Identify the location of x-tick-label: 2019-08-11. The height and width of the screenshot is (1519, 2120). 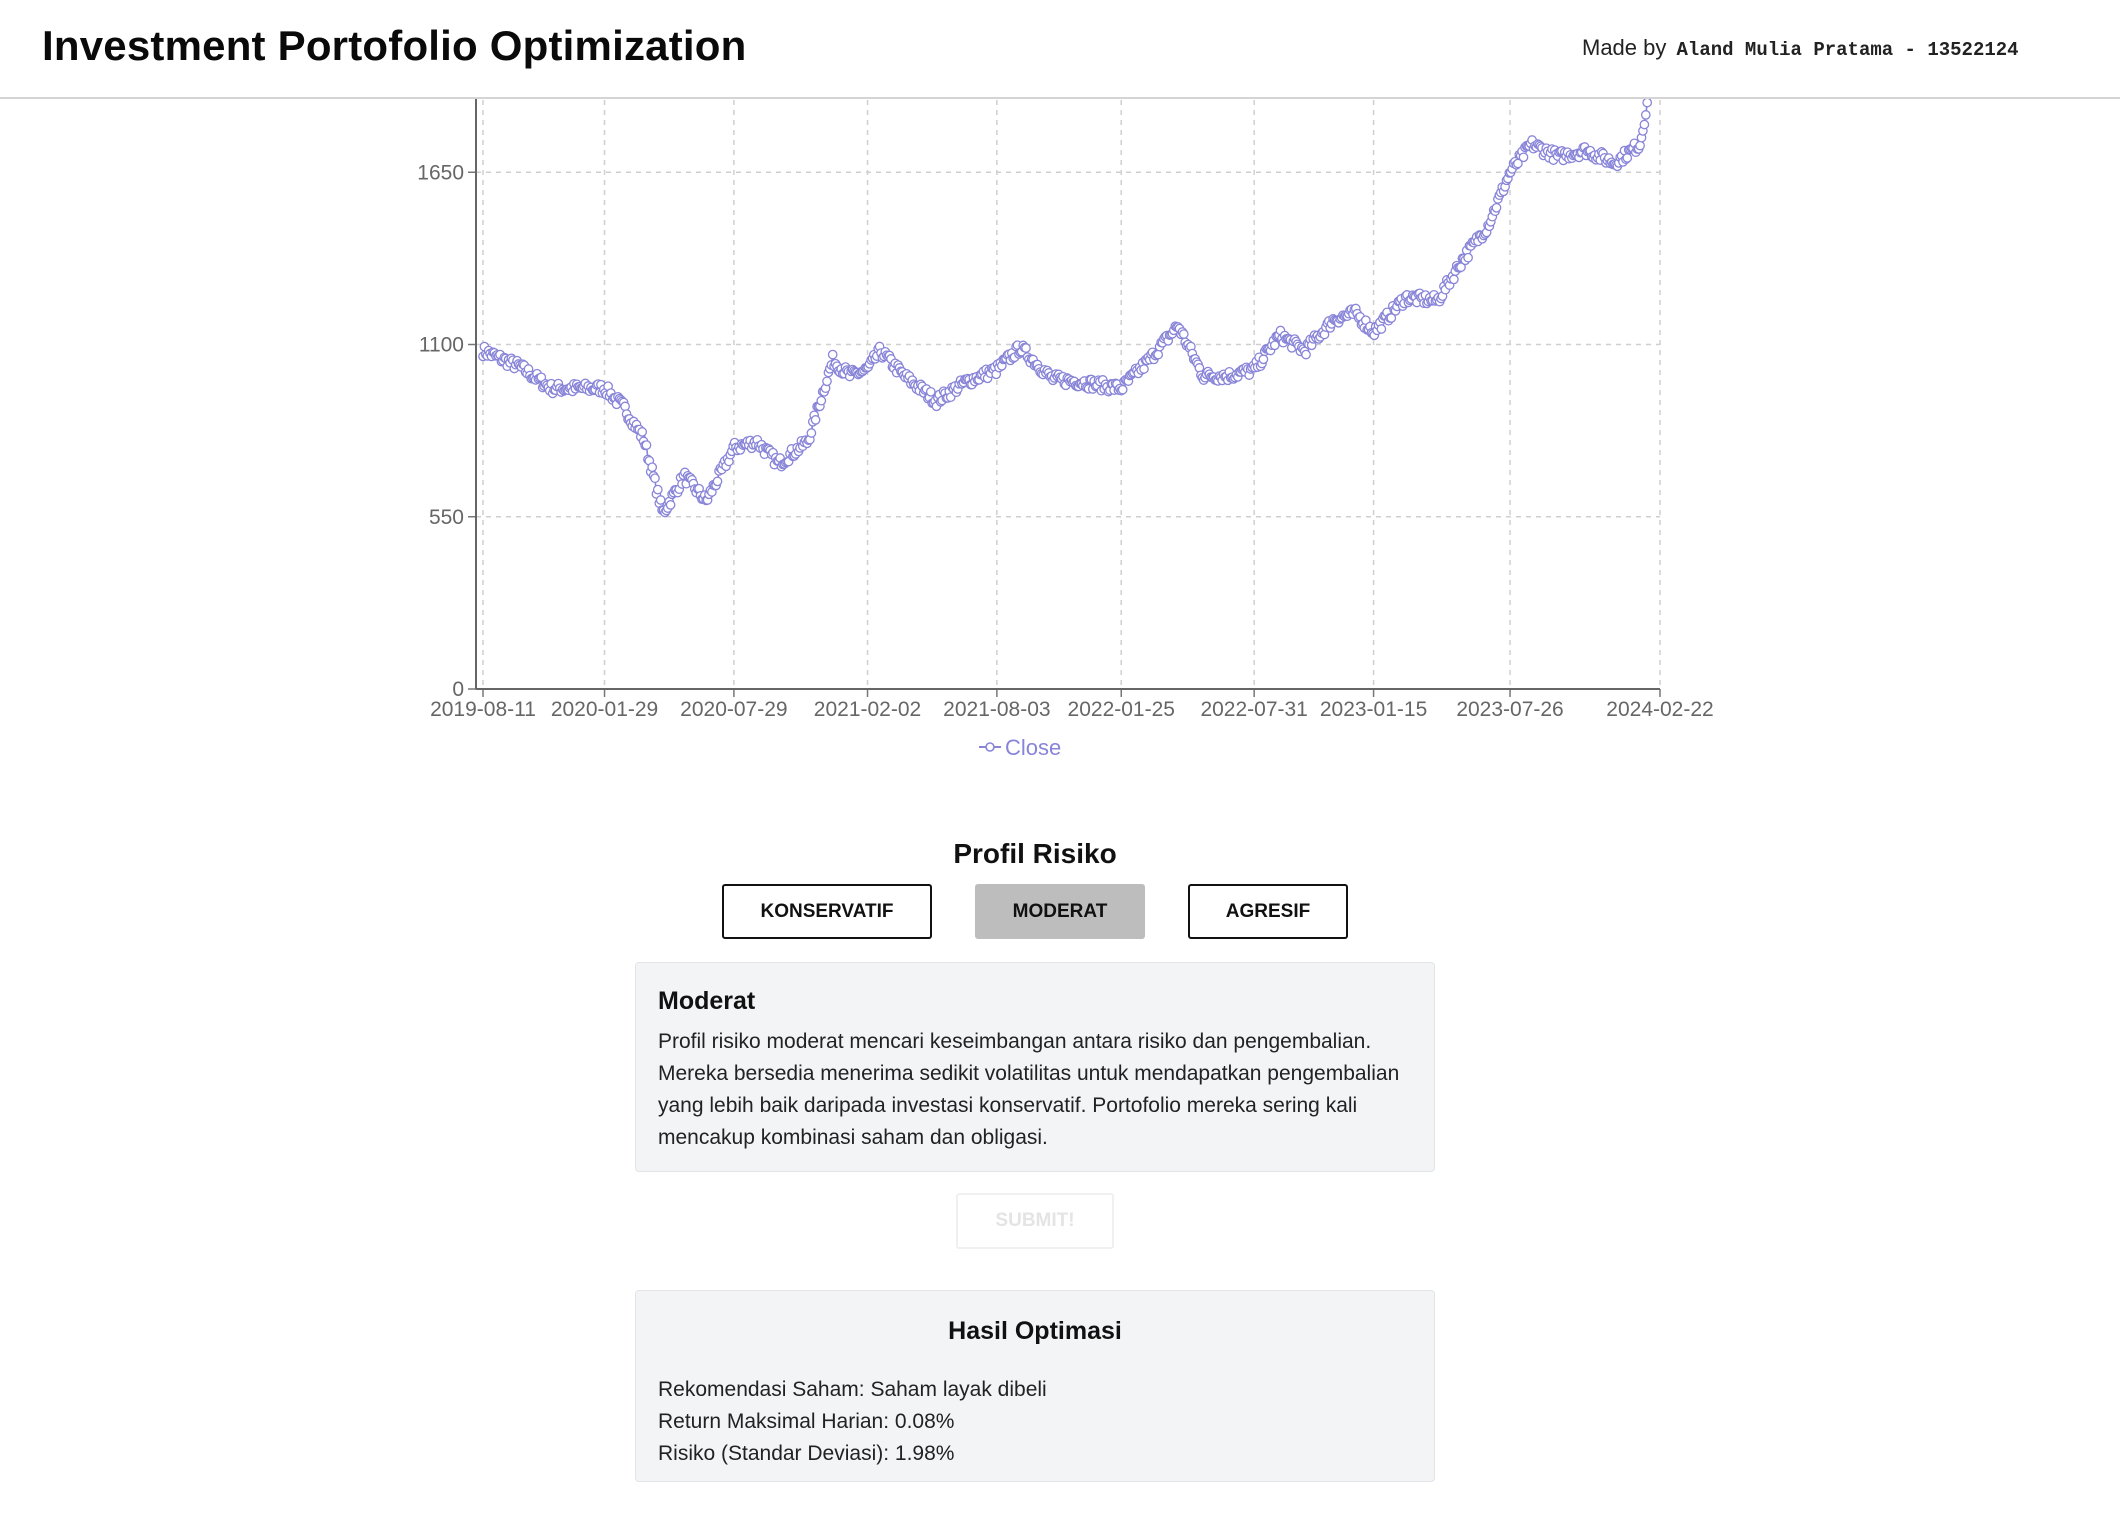
(483, 709).